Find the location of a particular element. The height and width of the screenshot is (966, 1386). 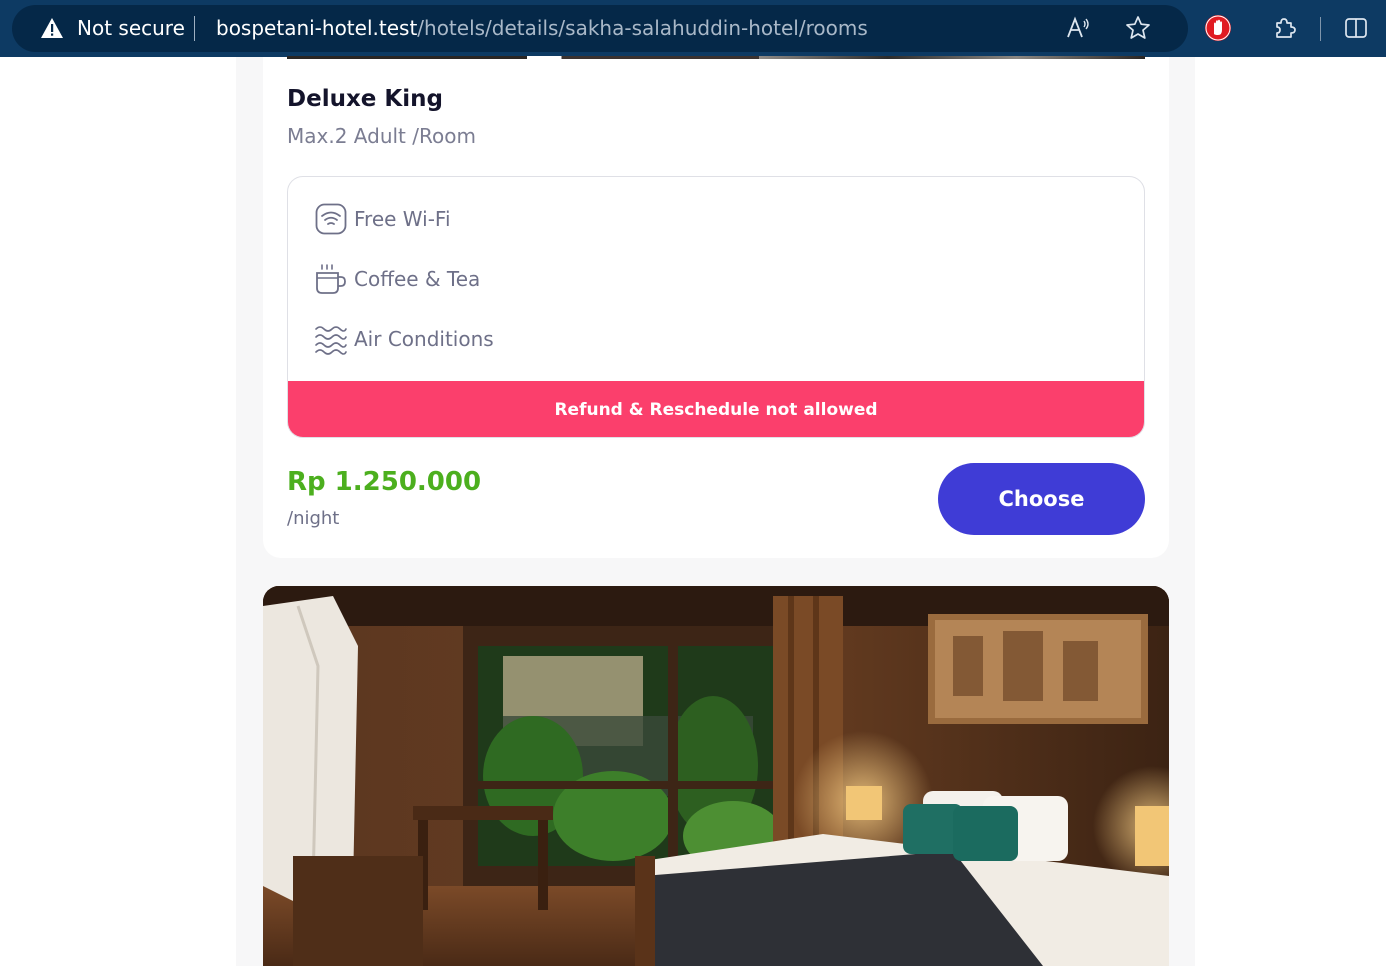

facility-item-air-conditions: Air Conditions is located at coordinates (404, 339).